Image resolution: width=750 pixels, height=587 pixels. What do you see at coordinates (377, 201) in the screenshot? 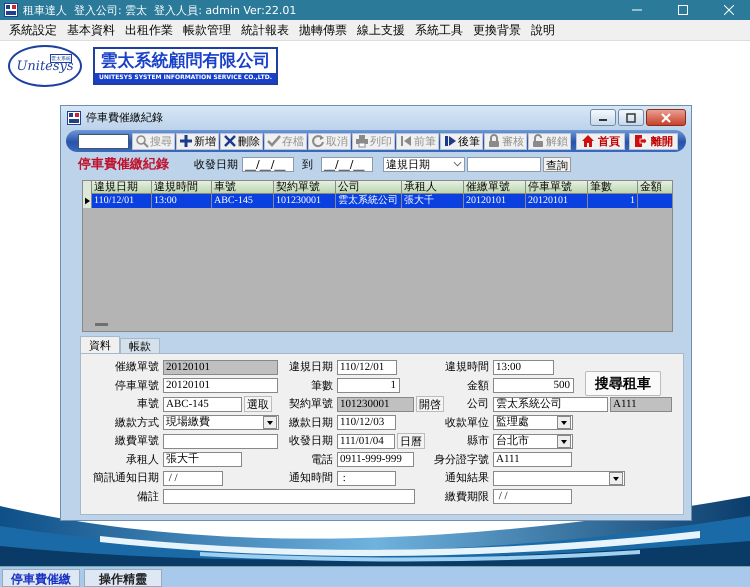
I see `grid-row: 110/12/01 13:00 ABC-145 101230001 雲太系統公司 張大千 20120101 20120101 1` at bounding box center [377, 201].